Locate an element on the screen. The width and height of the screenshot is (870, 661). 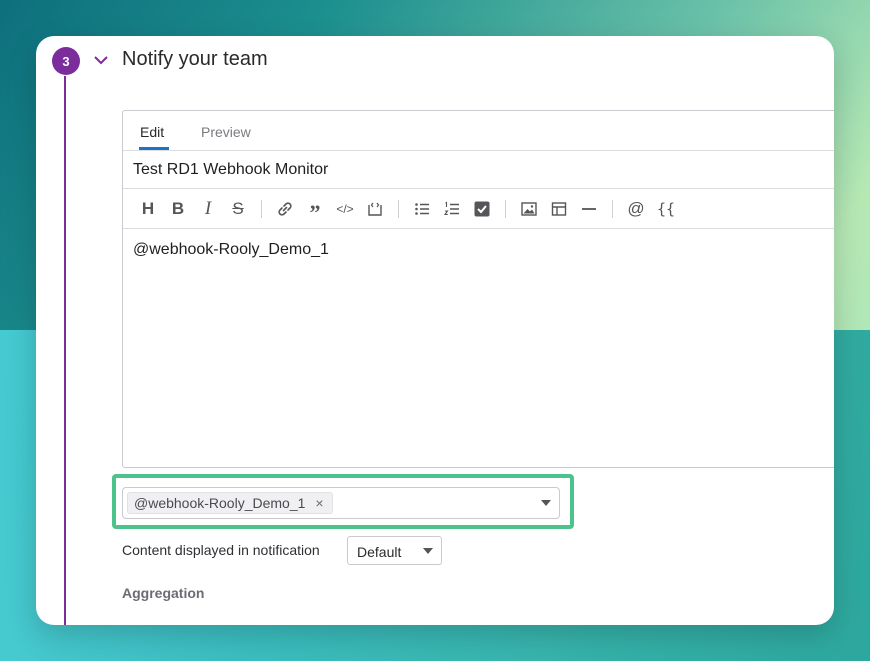
content-displayed-value: Default is located at coordinates (379, 552).